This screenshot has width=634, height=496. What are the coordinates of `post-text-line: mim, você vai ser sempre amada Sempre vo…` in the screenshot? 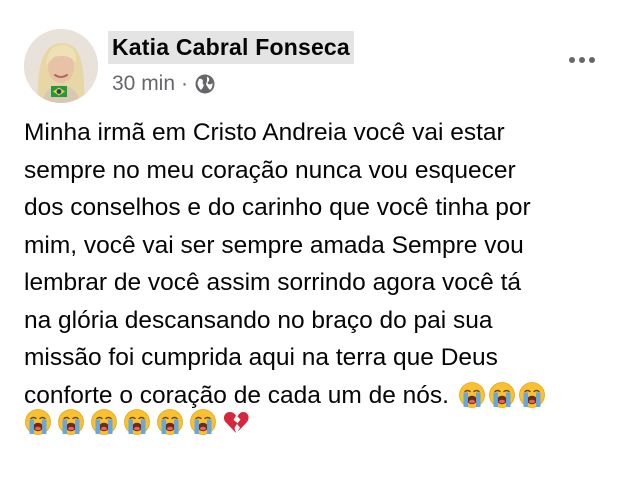 It's located at (274, 245).